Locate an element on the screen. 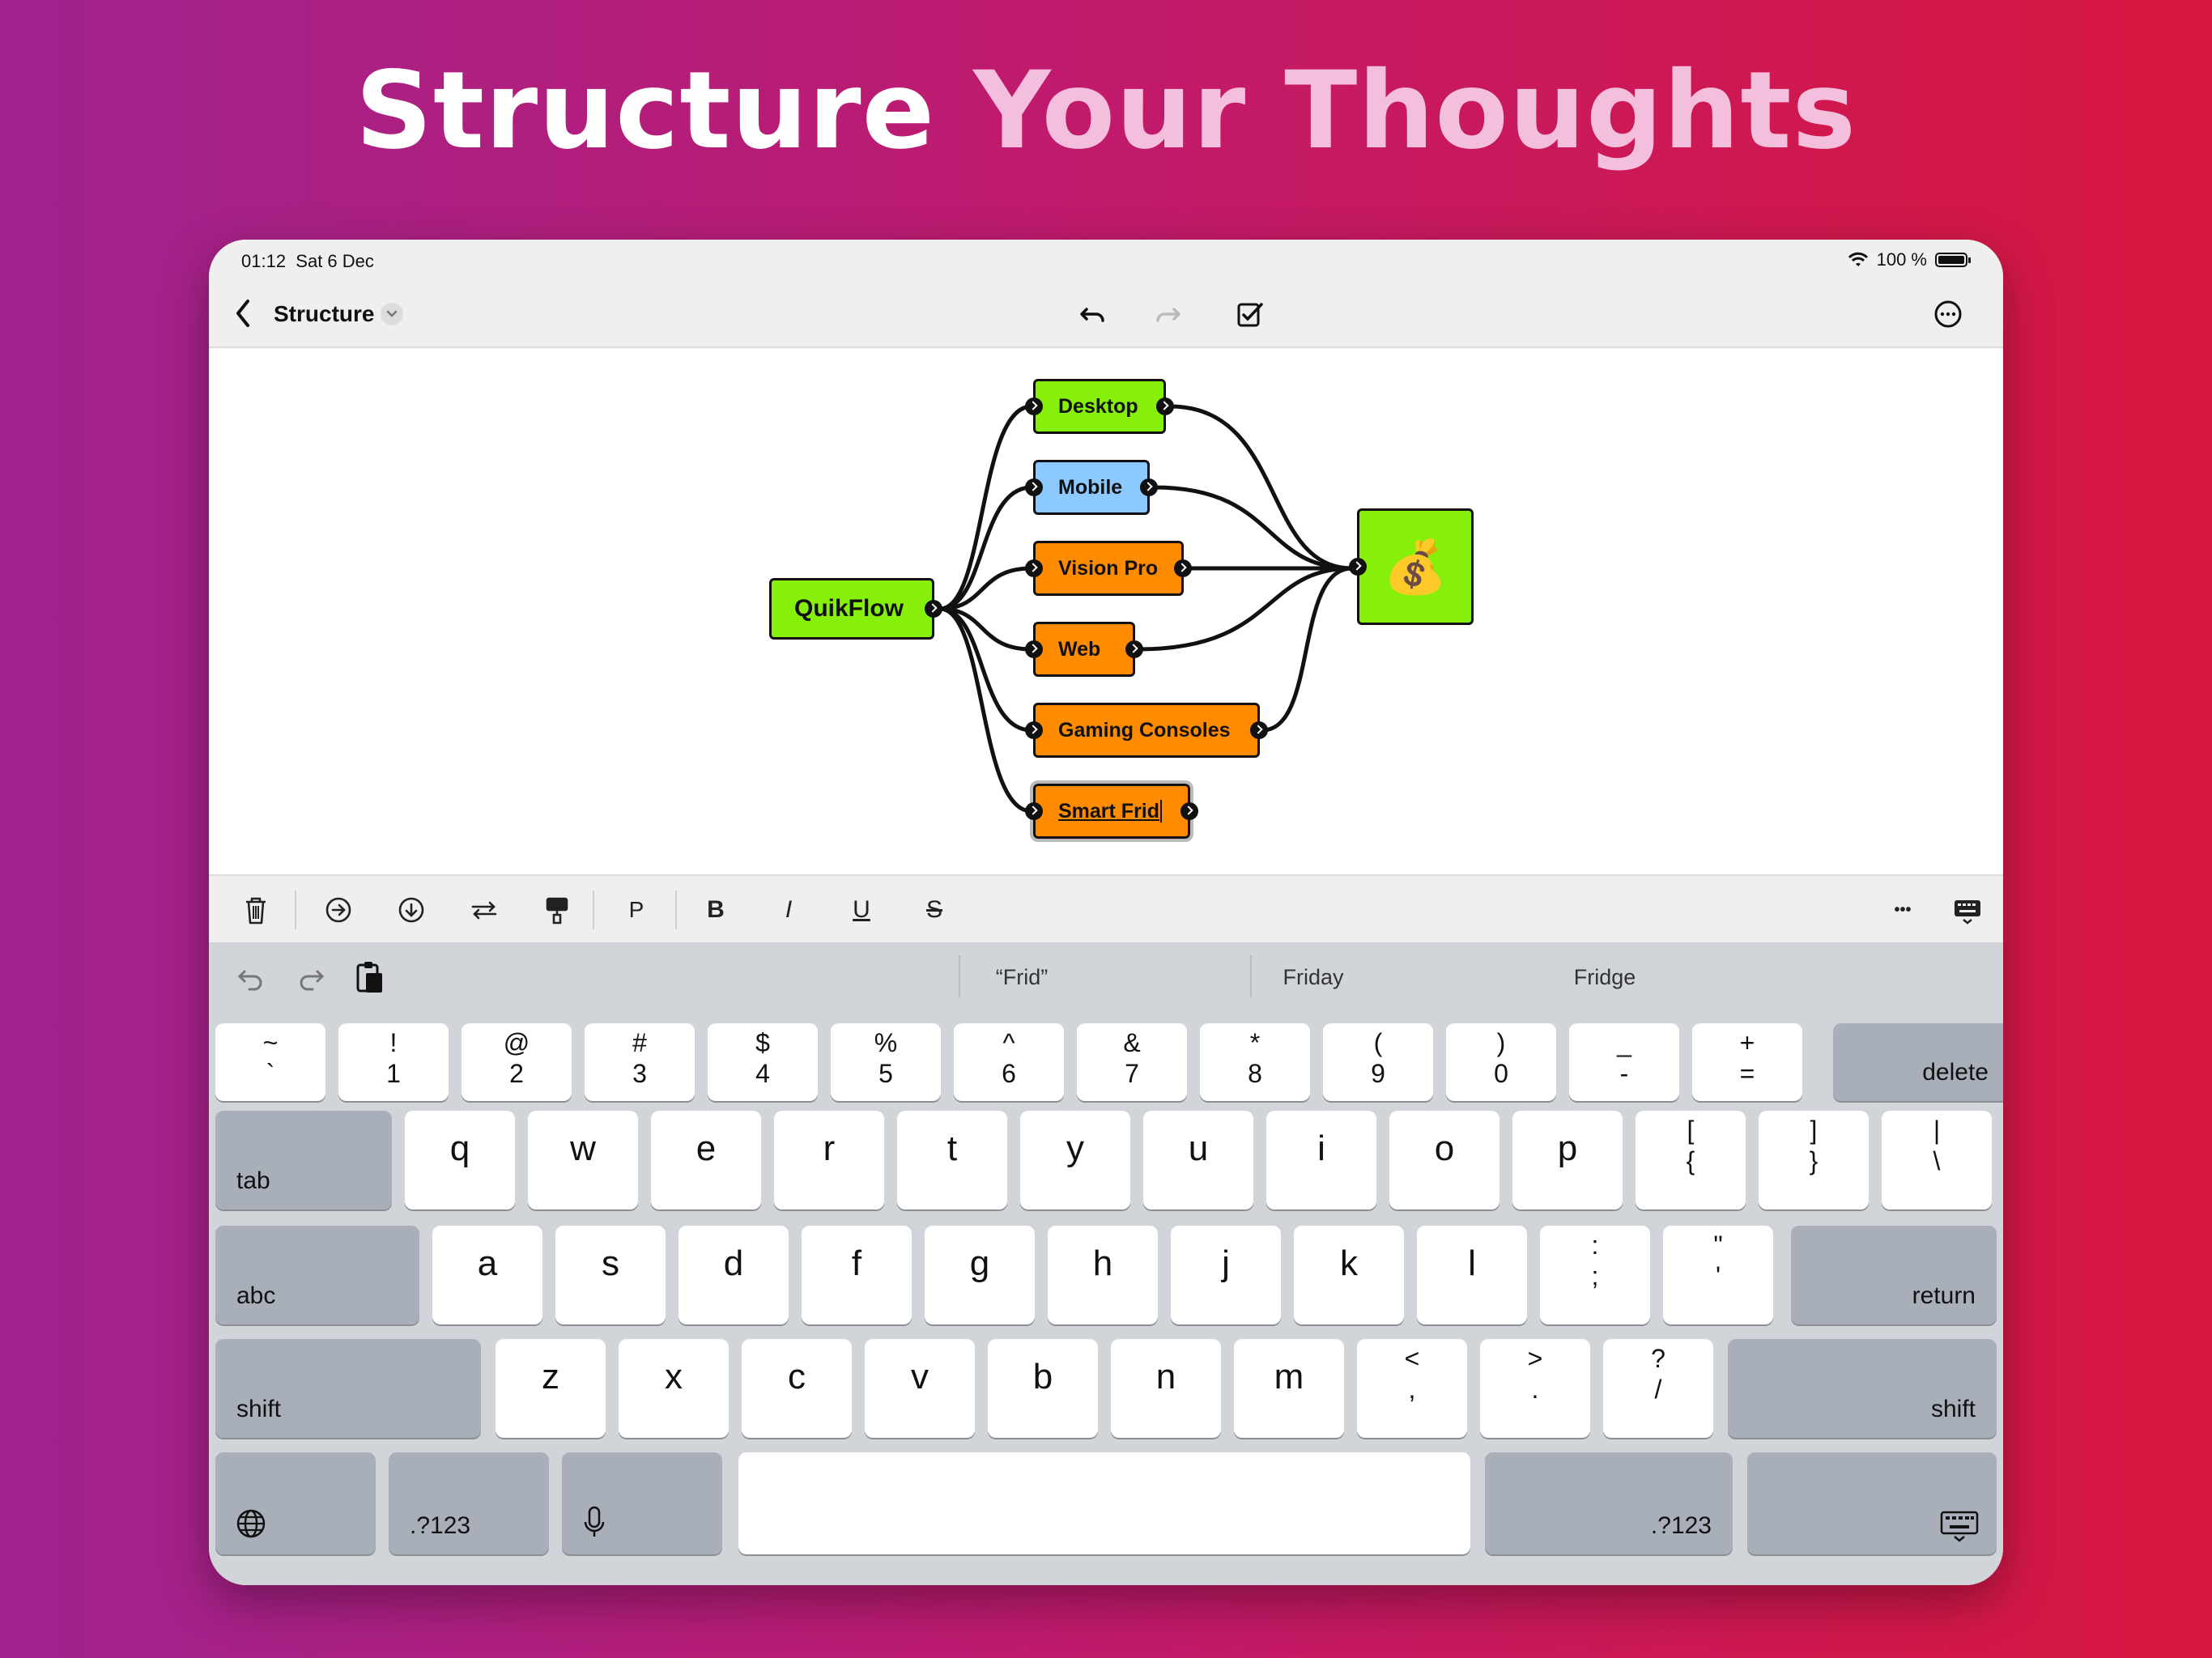 This screenshot has width=2212, height=1658. node-root: QuikFlow is located at coordinates (856, 609).